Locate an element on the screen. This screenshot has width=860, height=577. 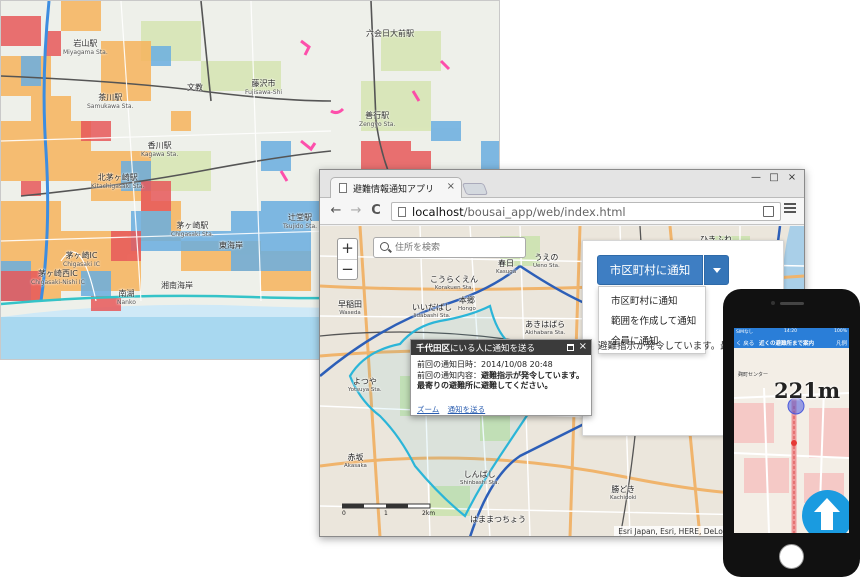
map-label: しんばし Shinbashi Sta. is located at coordinates (480, 478).